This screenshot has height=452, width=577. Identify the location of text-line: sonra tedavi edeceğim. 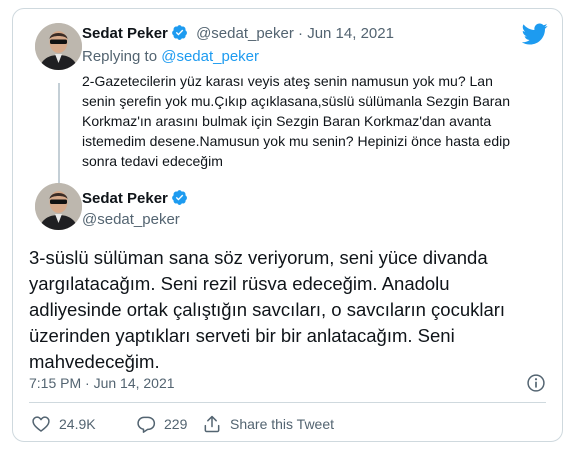
(152, 161).